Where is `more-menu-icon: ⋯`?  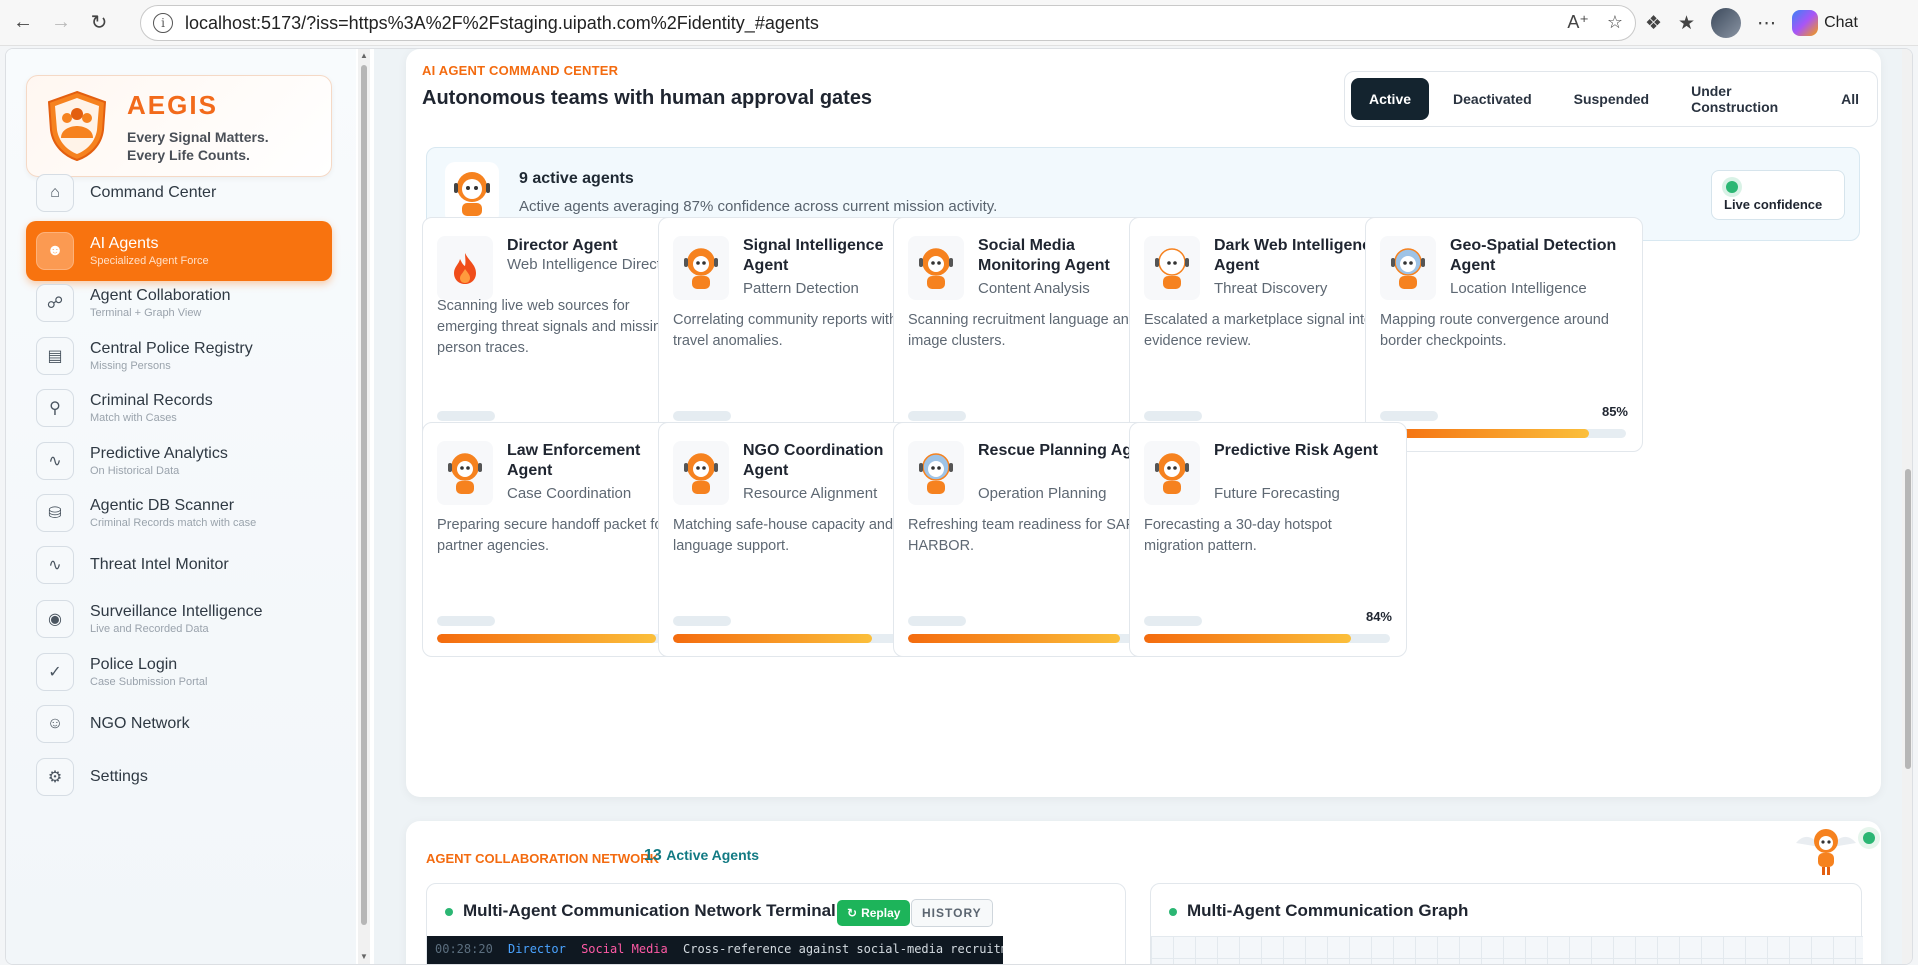 more-menu-icon: ⋯ is located at coordinates (1766, 23).